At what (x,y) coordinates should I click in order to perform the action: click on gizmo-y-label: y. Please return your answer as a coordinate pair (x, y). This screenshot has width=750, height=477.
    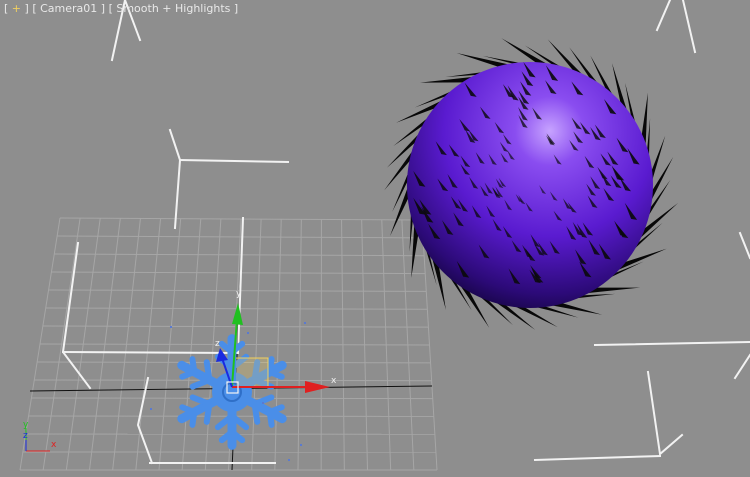
    Looking at the image, I should click on (239, 294).